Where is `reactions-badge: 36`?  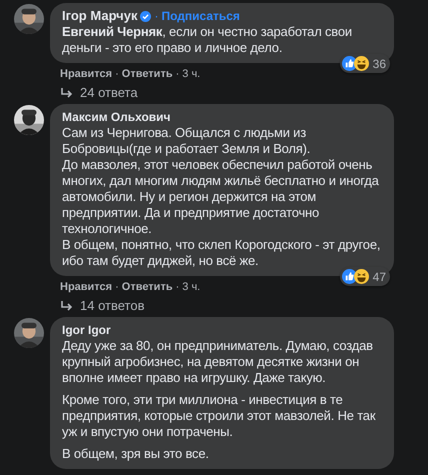 reactions-badge: 36 is located at coordinates (365, 63).